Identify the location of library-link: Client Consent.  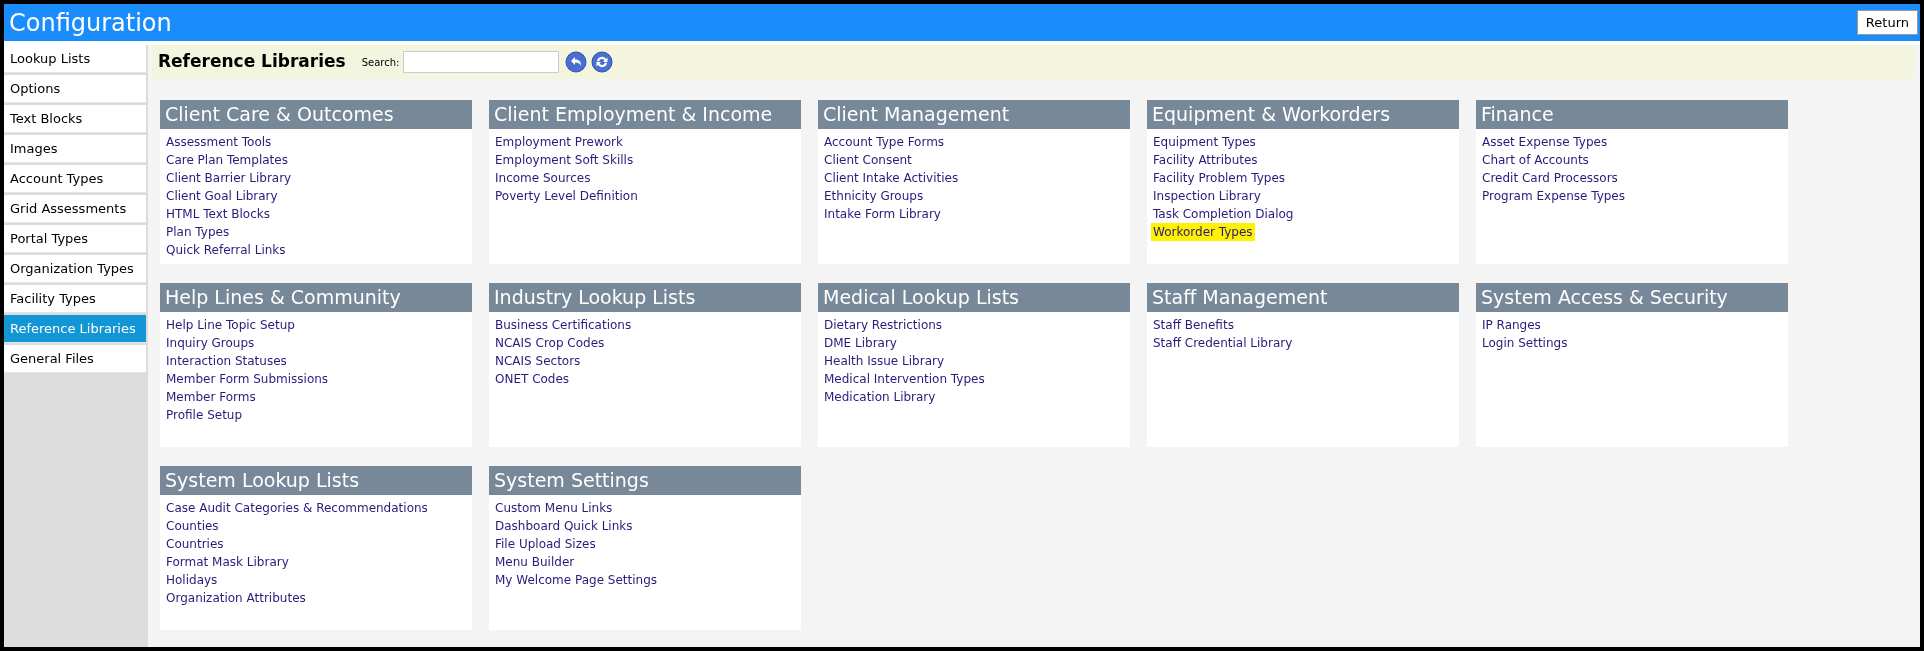
(868, 160).